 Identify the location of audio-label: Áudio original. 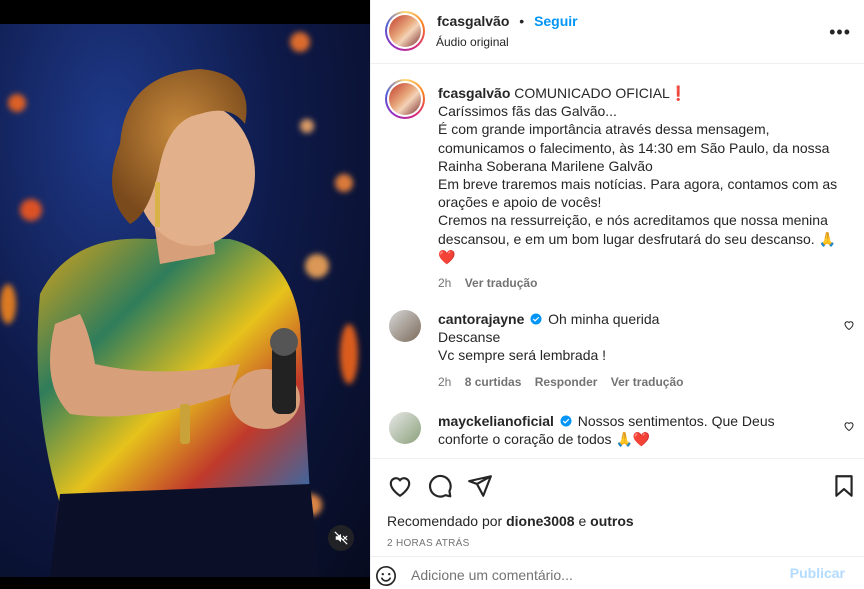
(472, 42).